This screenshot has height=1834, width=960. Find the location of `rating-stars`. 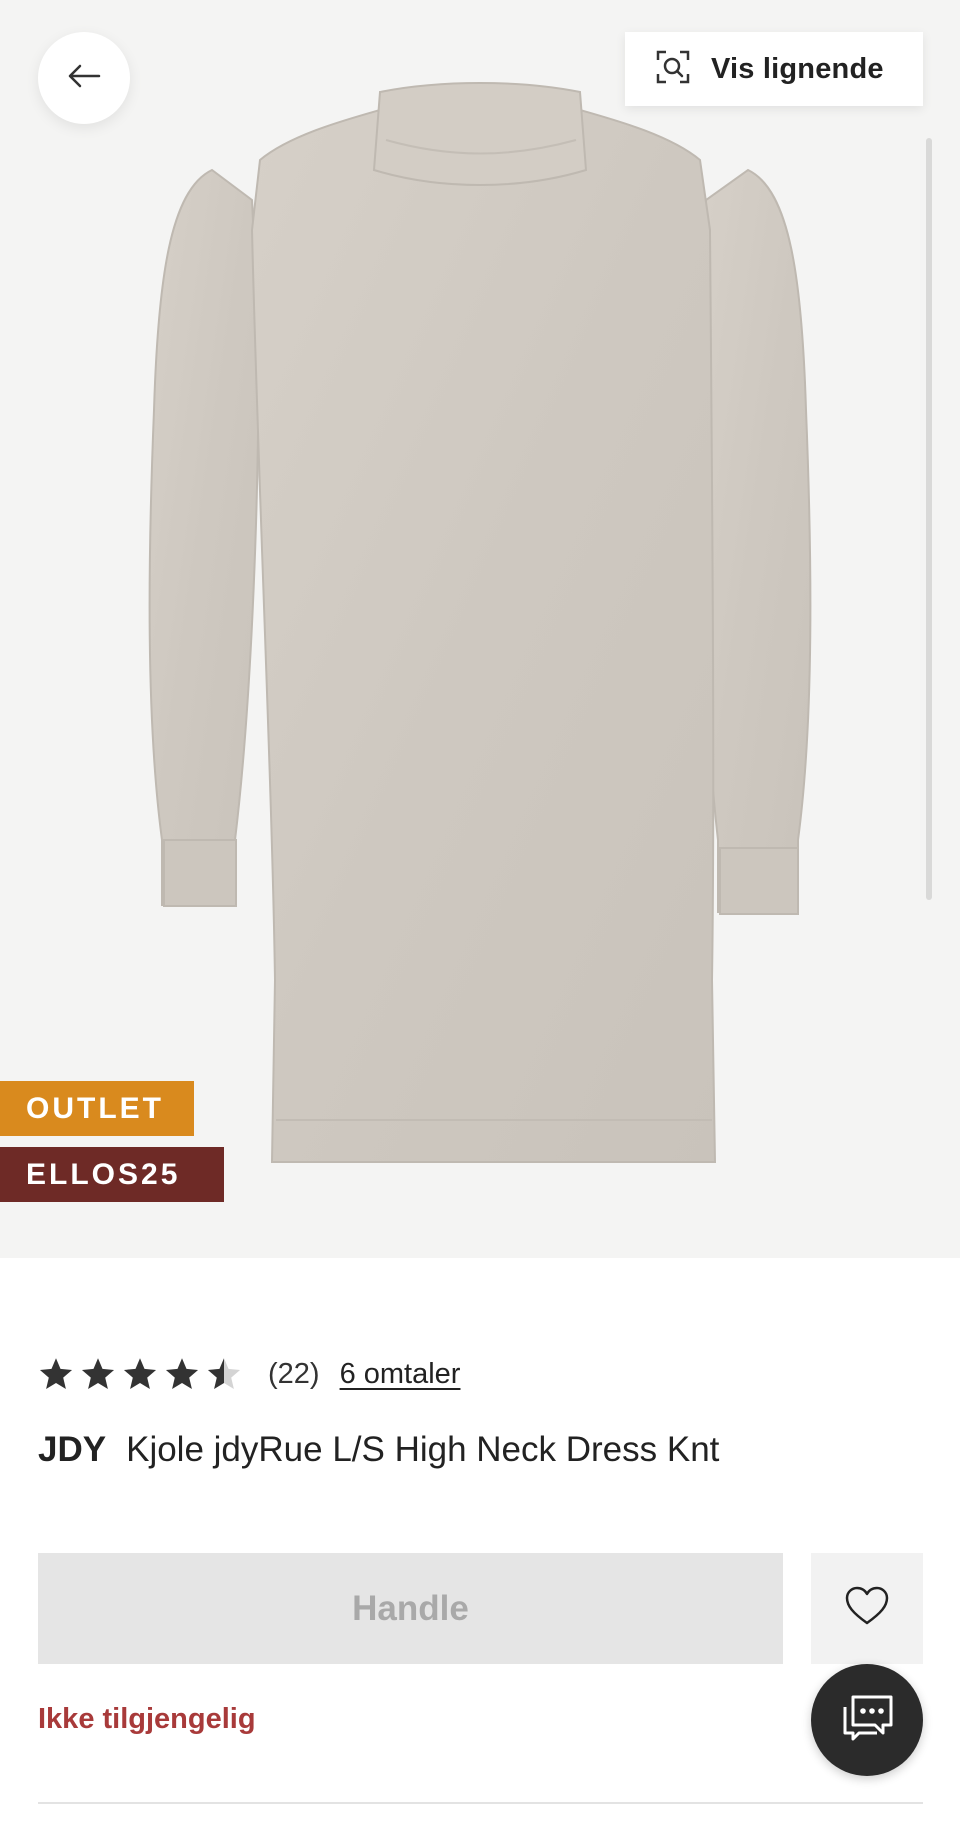

rating-stars is located at coordinates (140, 1374).